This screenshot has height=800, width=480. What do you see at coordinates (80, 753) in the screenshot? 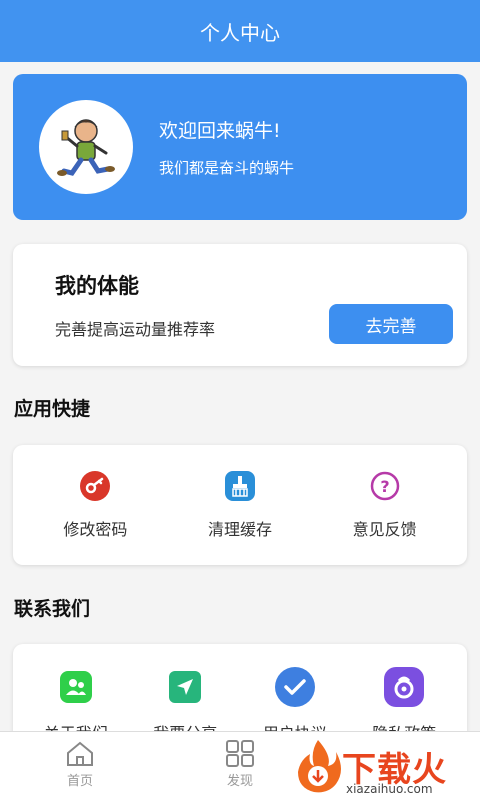
I see `home-icon` at bounding box center [80, 753].